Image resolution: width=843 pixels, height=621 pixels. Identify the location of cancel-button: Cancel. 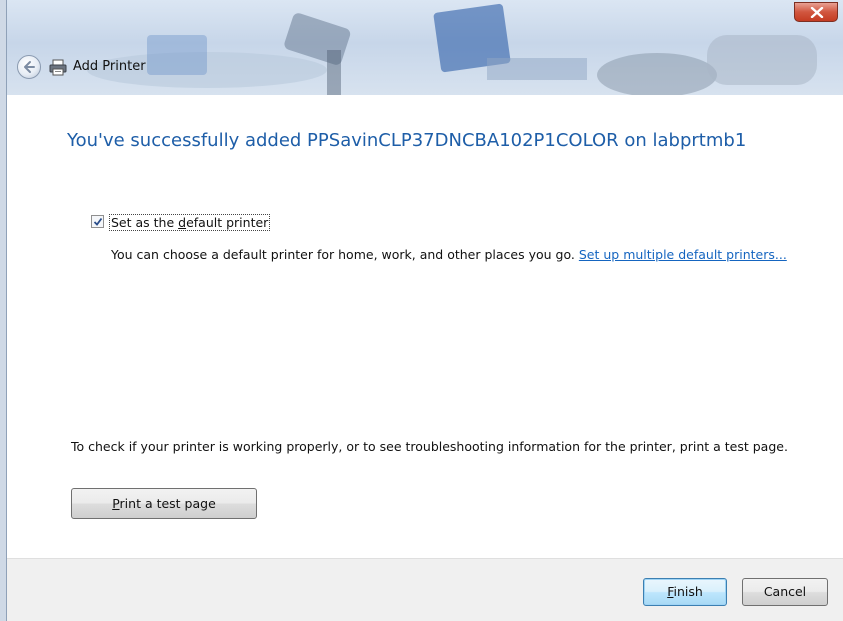
(785, 592).